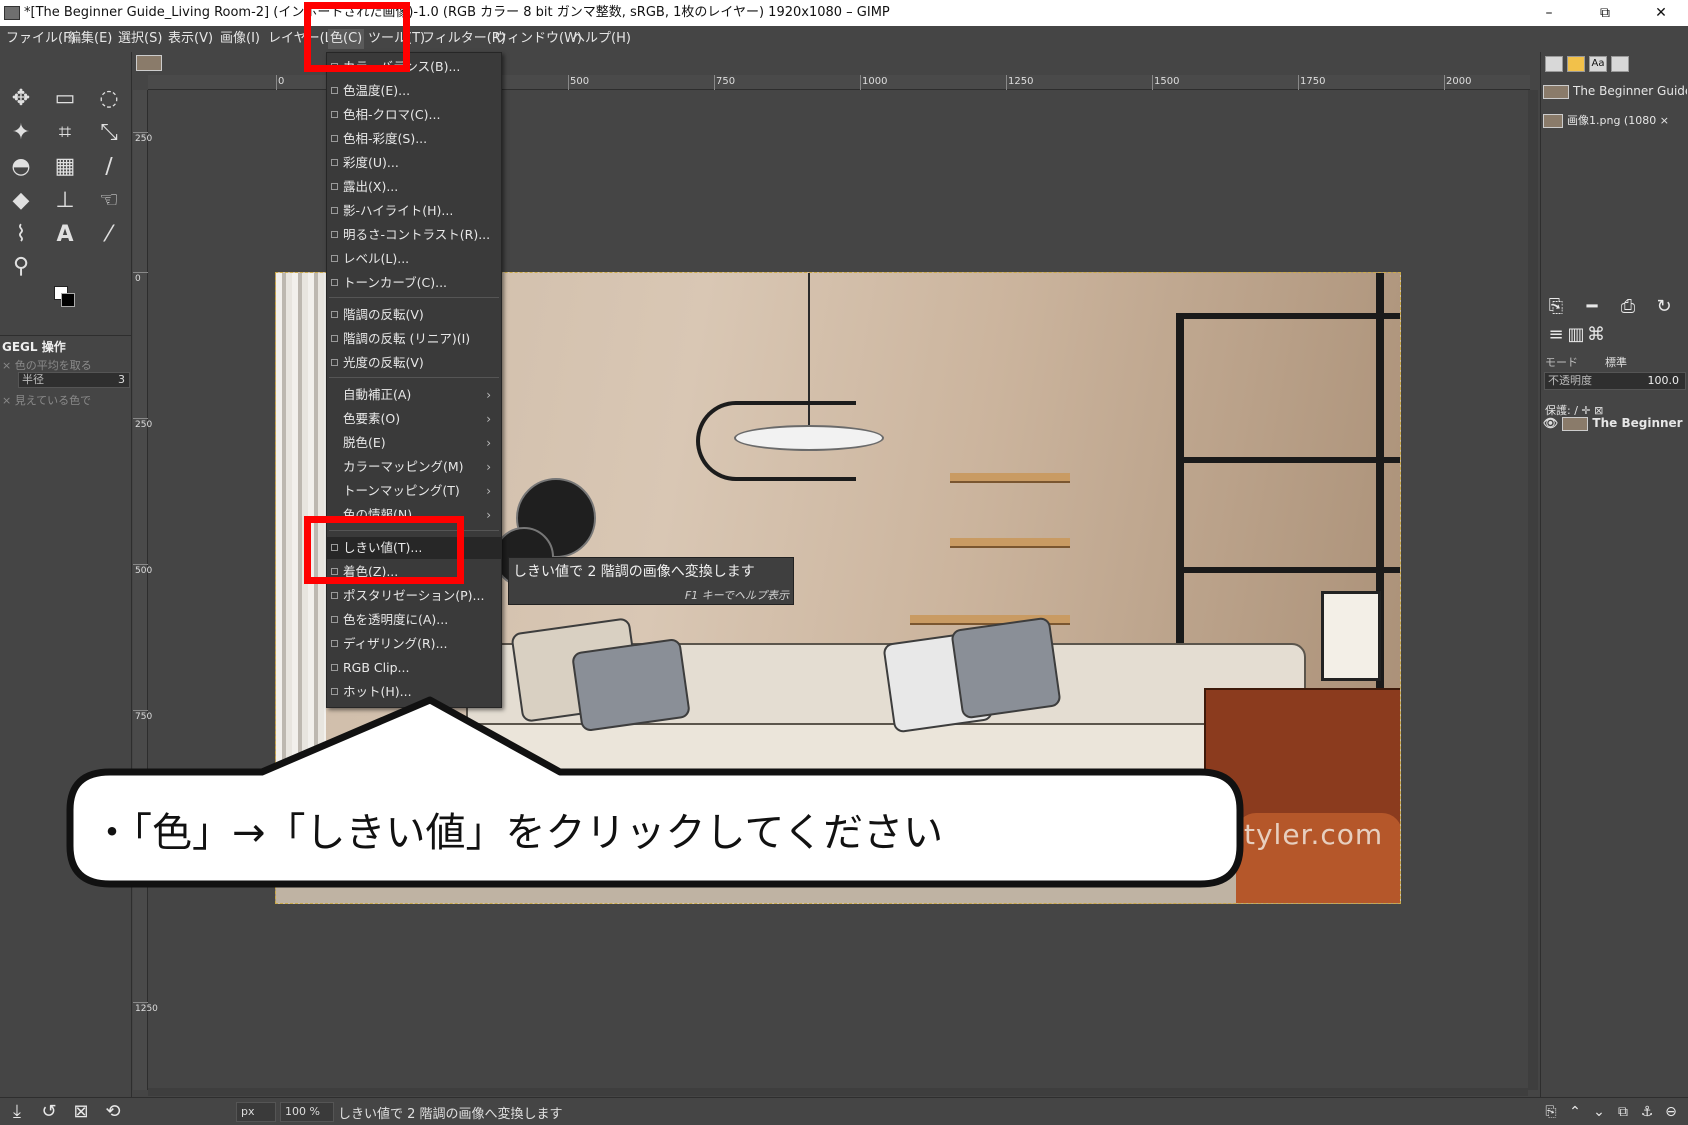 This screenshot has height=1125, width=1688. Describe the element at coordinates (256, 1112) in the screenshot. I see `unit-select: px` at that location.